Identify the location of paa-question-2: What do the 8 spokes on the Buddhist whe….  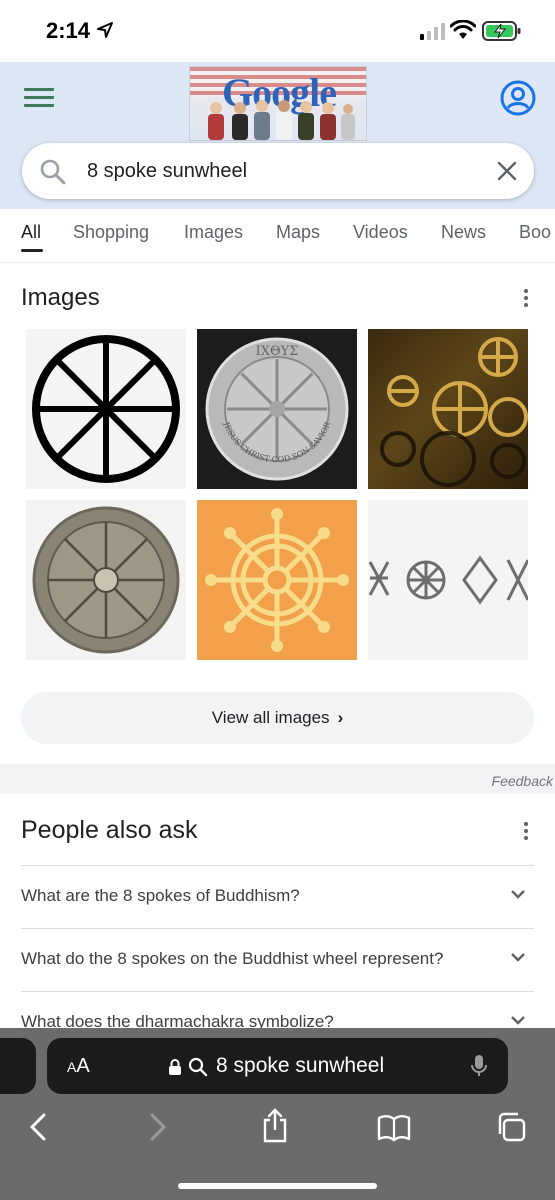
(277, 959).